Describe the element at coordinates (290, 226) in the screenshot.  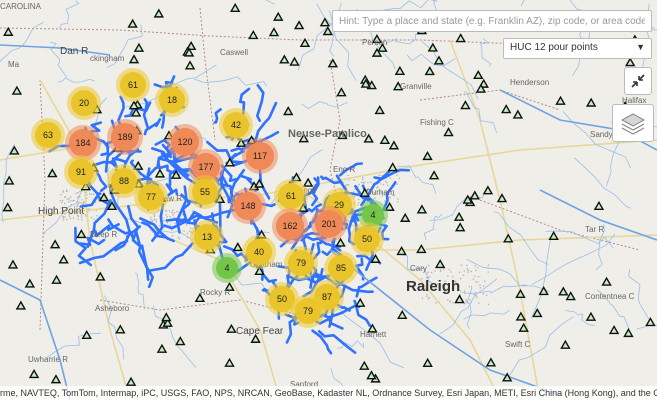
I see `cluster-marker: 162` at that location.